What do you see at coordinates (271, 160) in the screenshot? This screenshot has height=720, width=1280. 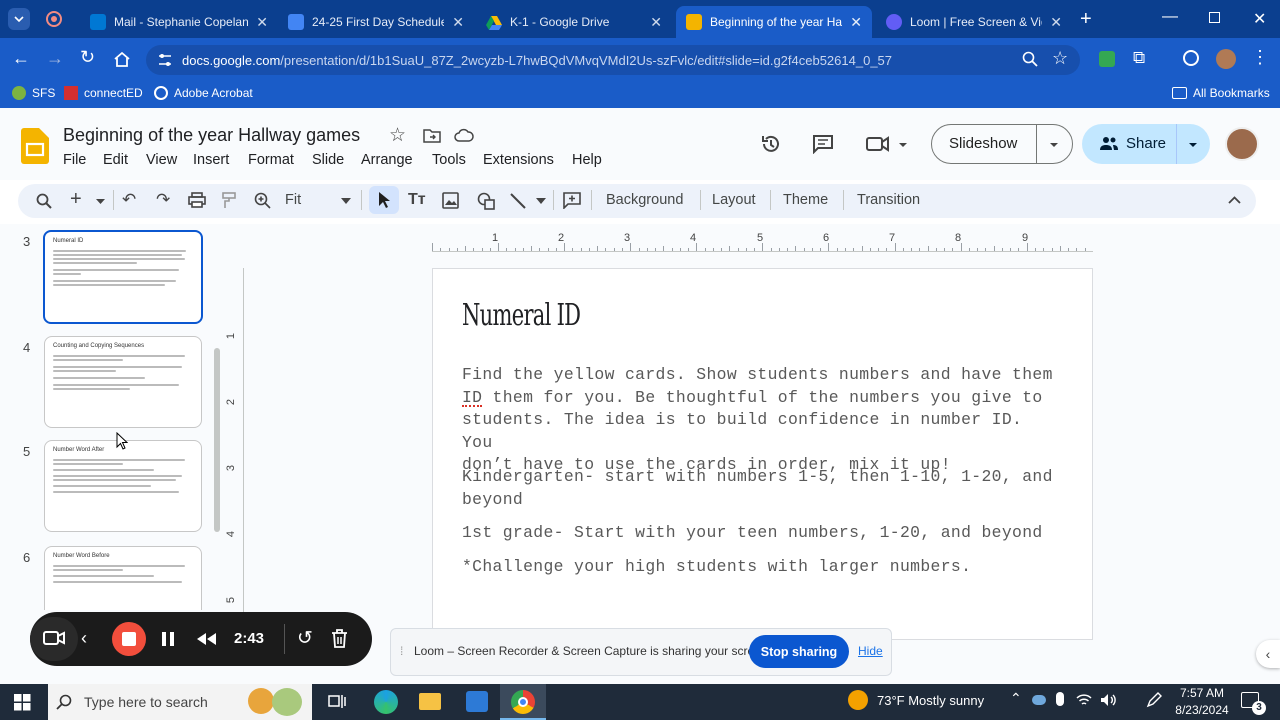 I see `menu-format: Format` at bounding box center [271, 160].